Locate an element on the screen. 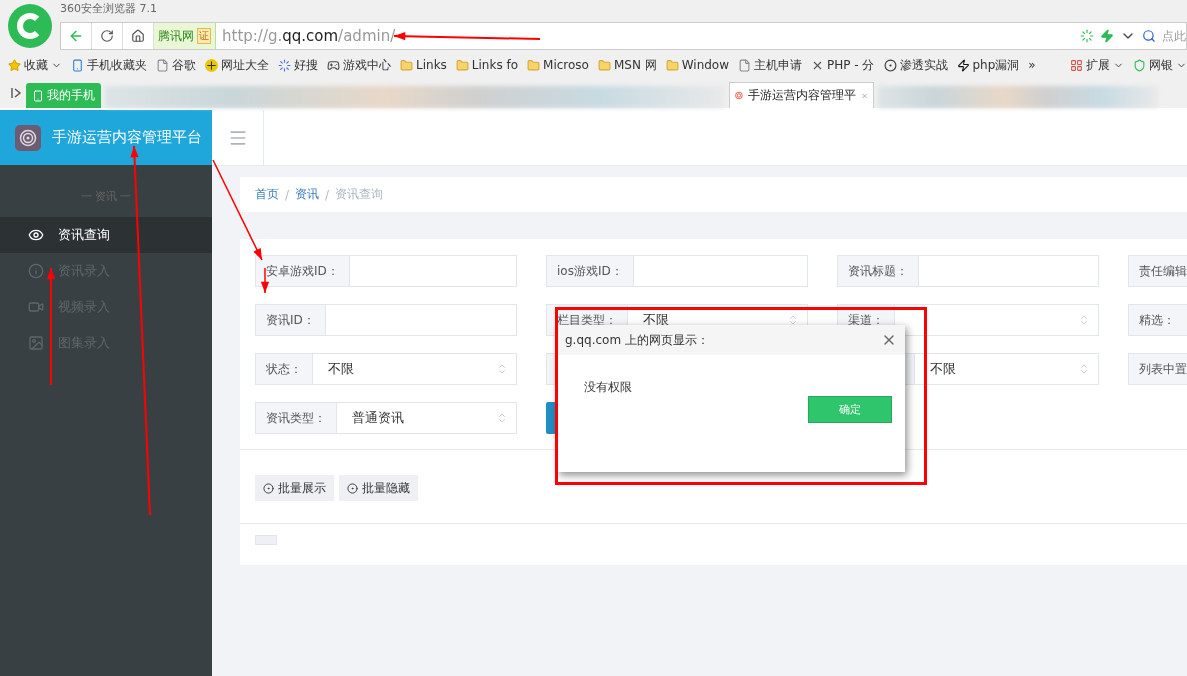  app-title: 手游运营内容管理平台 is located at coordinates (127, 137).